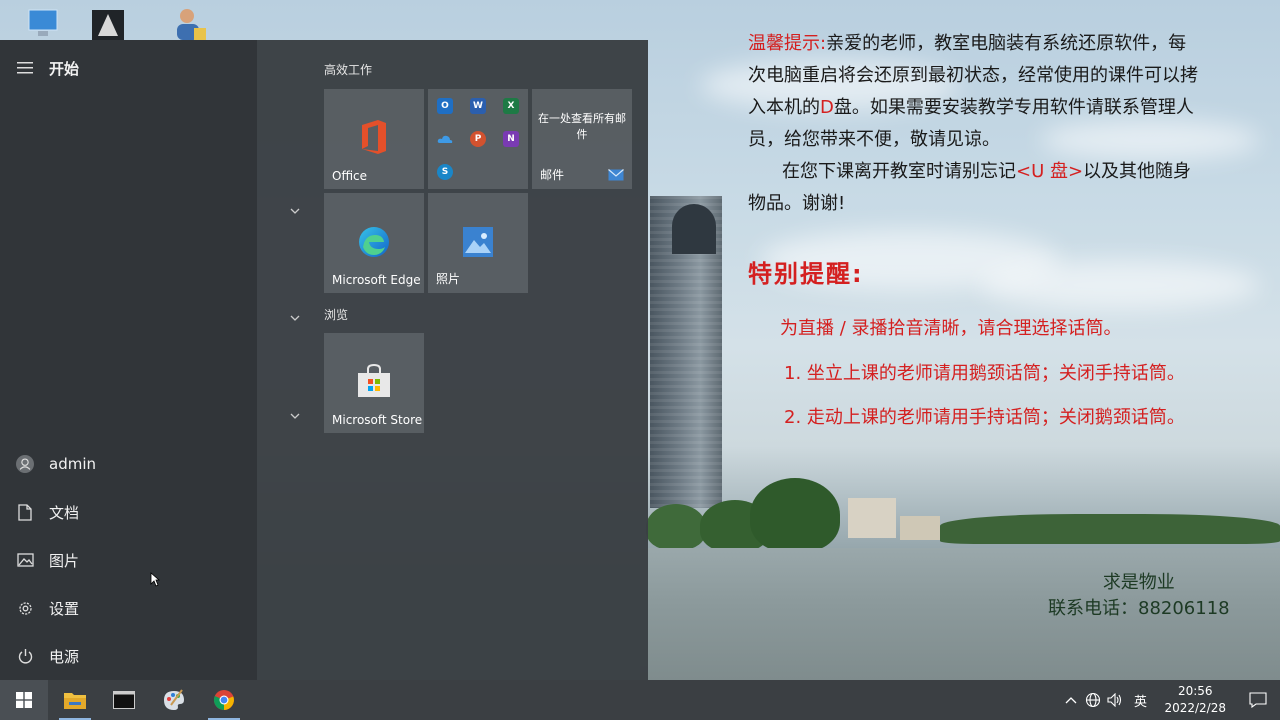  What do you see at coordinates (25, 512) in the screenshot?
I see `document-icon` at bounding box center [25, 512].